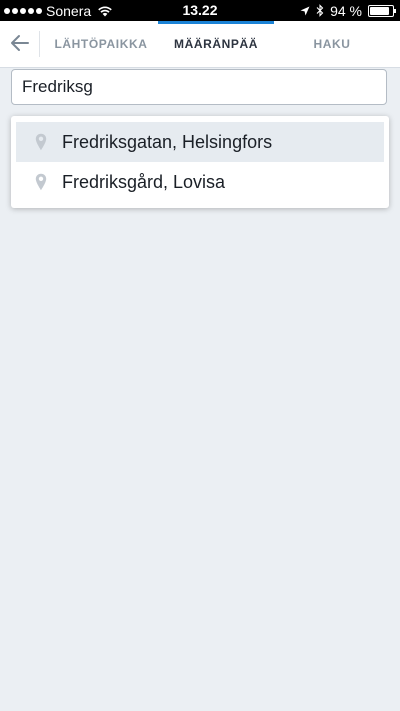  Describe the element at coordinates (39, 44) in the screenshot. I see `header-divider` at that location.